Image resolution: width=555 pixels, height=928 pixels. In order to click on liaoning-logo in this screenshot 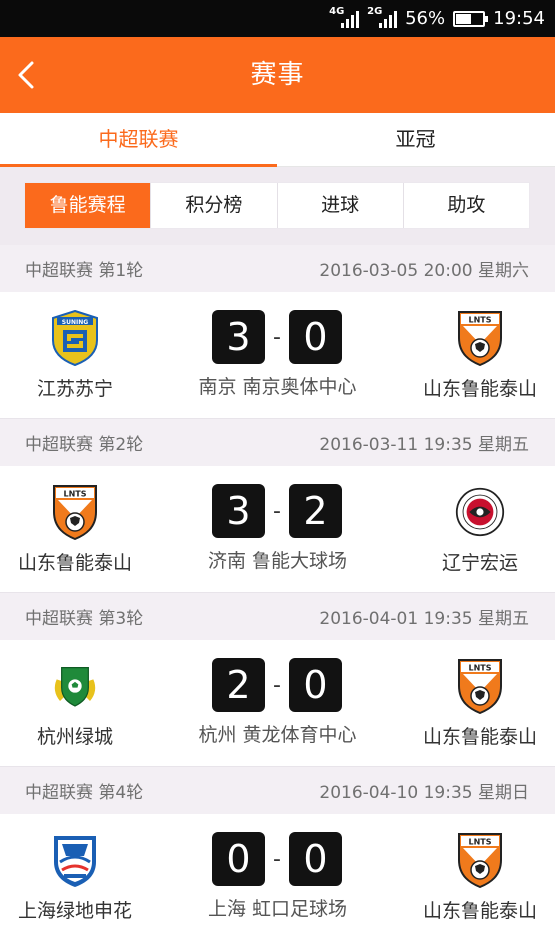, I will do `click(480, 512)`.